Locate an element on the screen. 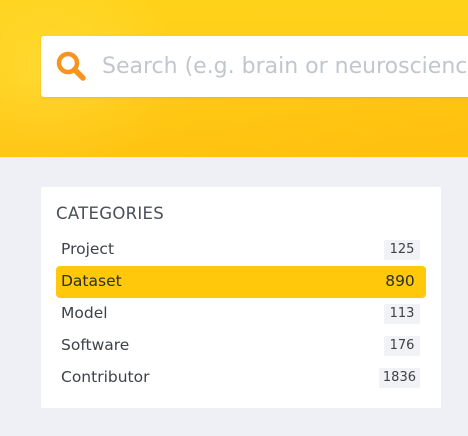 The height and width of the screenshot is (436, 468). category-count-badge: 890 is located at coordinates (400, 281).